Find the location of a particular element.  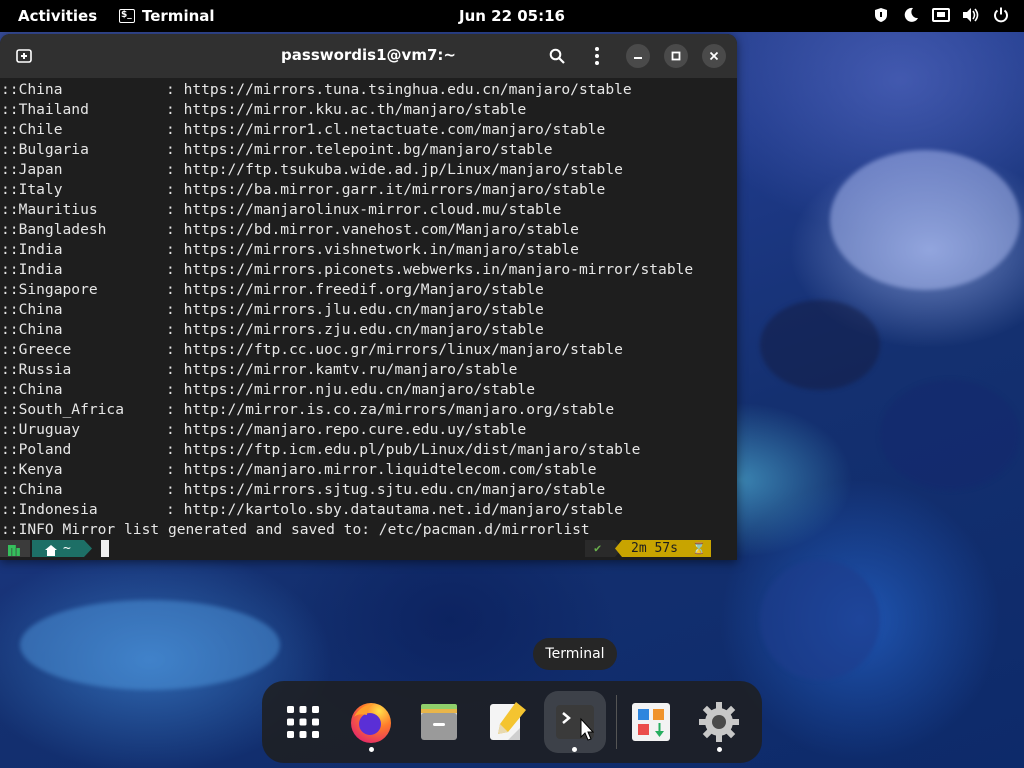

menu-kebab-icon is located at coordinates (597, 56).